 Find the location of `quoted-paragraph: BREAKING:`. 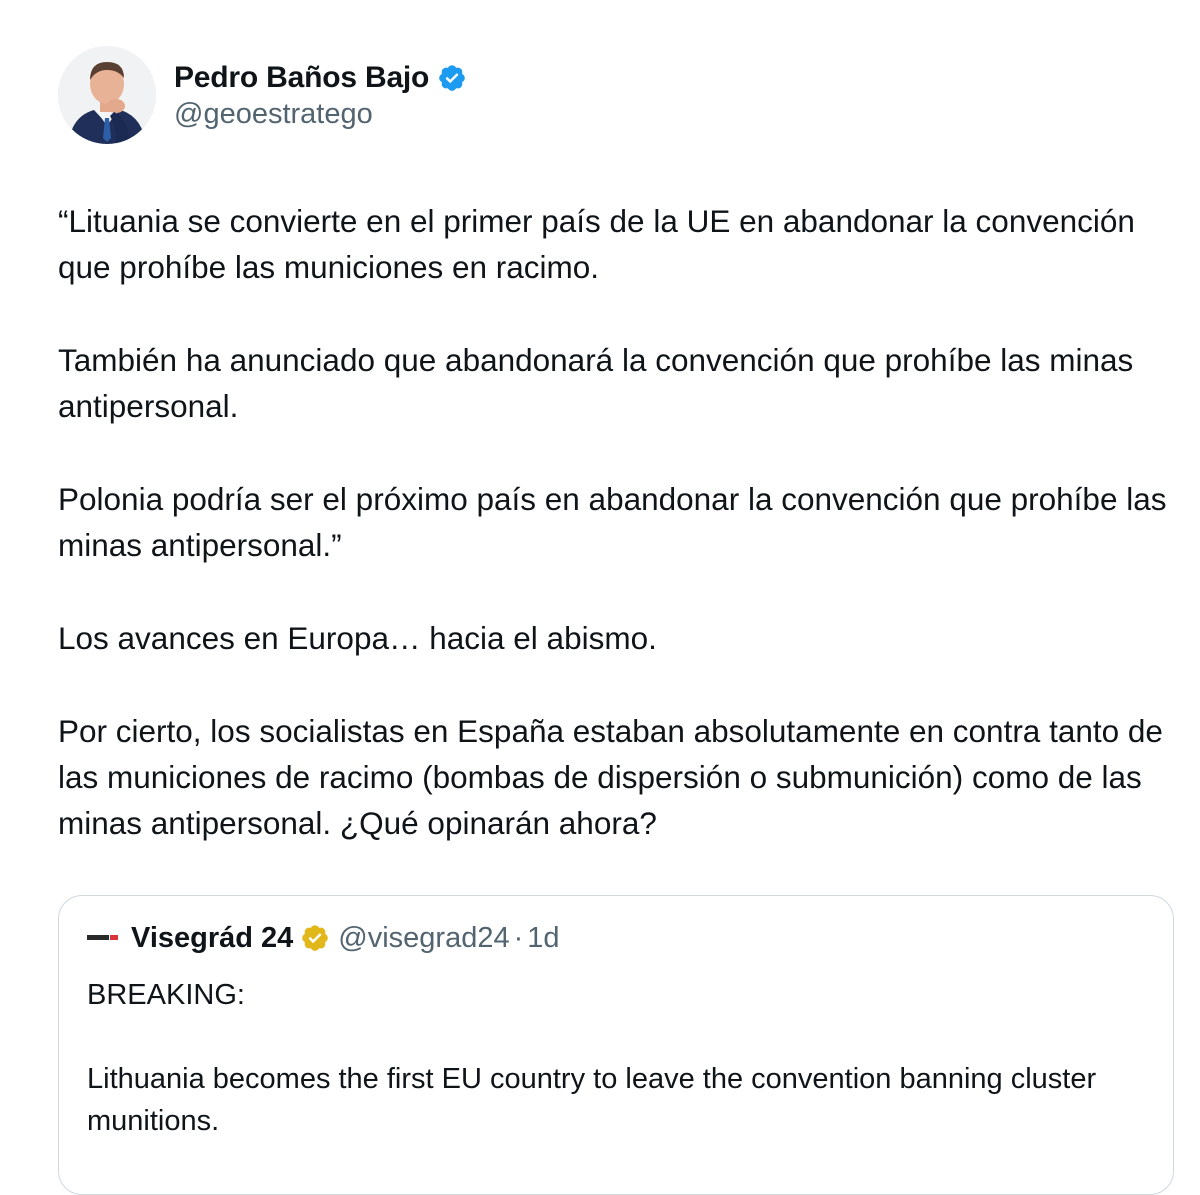

quoted-paragraph: BREAKING: is located at coordinates (166, 995).